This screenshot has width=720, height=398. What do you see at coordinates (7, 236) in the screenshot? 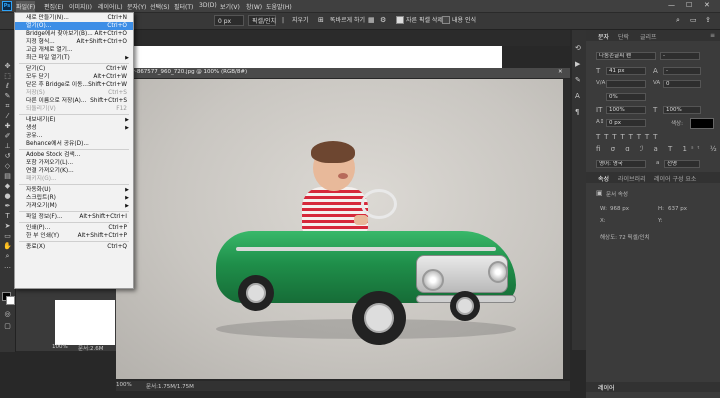
I see `shape-tool-icon: ▭` at bounding box center [7, 236].